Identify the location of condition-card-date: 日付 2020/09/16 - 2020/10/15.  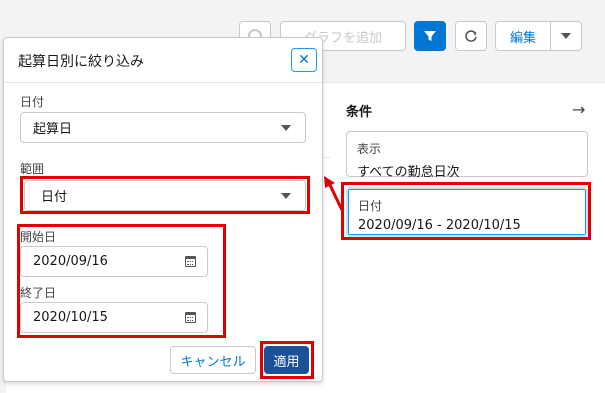
(467, 212).